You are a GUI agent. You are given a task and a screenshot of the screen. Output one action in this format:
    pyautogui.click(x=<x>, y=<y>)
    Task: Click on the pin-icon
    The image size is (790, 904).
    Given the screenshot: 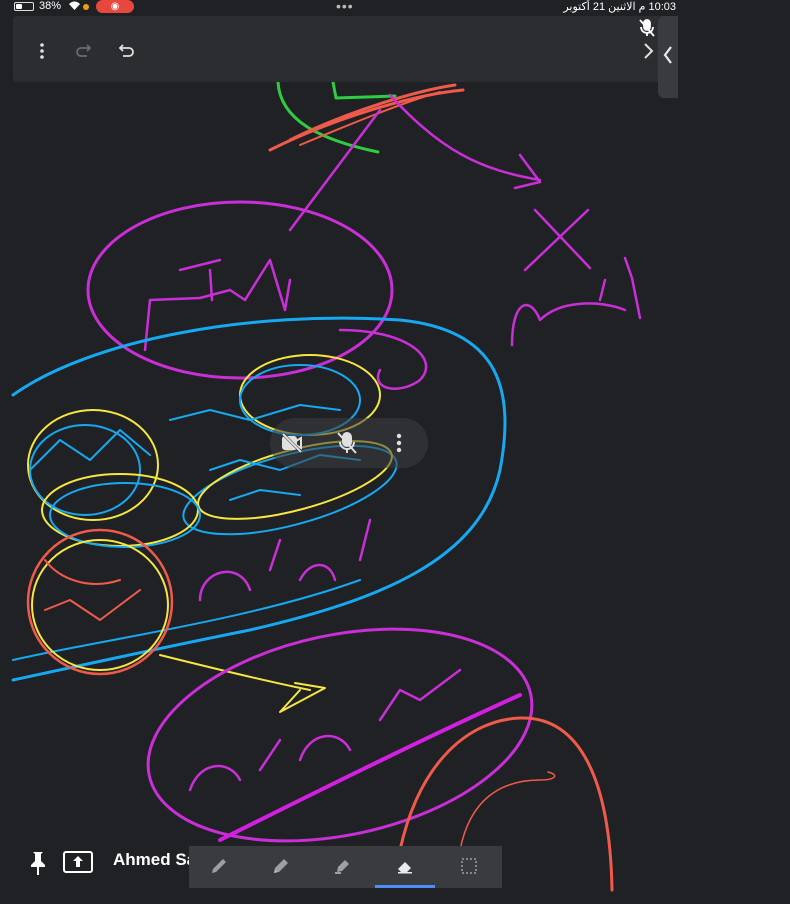 What is the action you would take?
    pyautogui.click(x=38, y=863)
    